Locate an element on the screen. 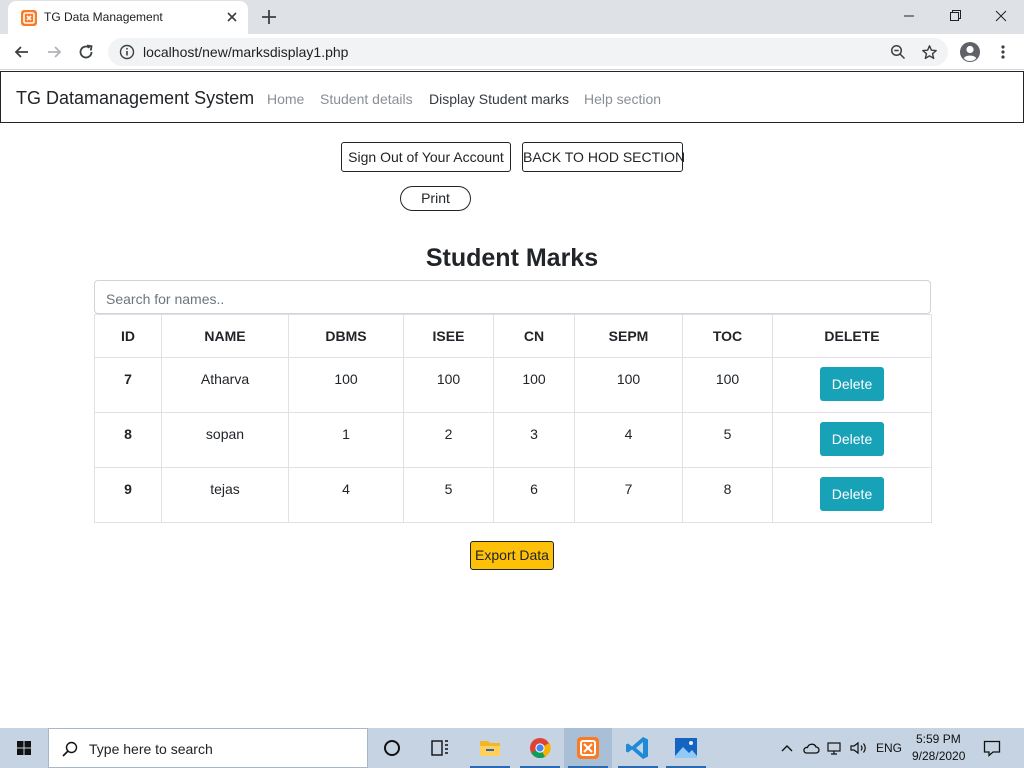  network-icon is located at coordinates (835, 748).